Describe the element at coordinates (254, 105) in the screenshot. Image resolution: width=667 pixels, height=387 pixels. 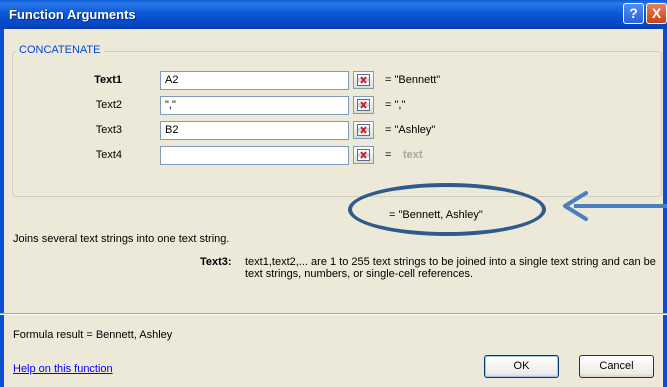
I see `text2-input: ","` at that location.